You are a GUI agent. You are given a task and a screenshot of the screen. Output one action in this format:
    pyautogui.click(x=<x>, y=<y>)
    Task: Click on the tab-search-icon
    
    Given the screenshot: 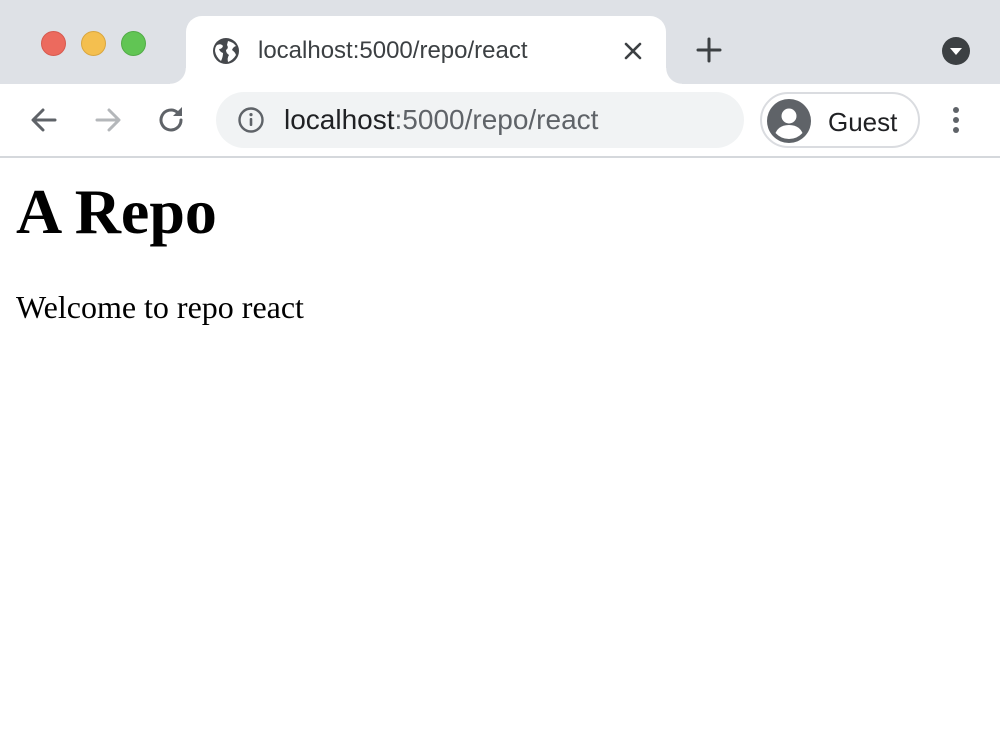 What is the action you would take?
    pyautogui.click(x=956, y=51)
    